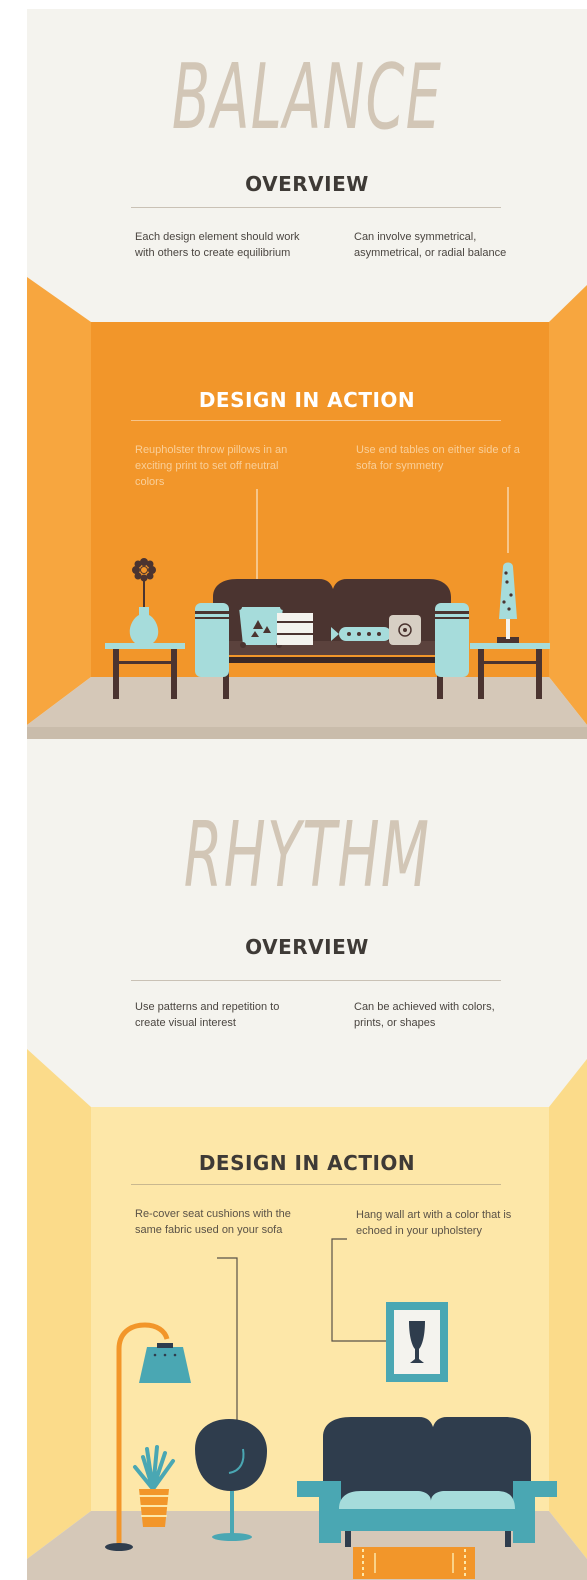 This screenshot has height=1580, width=587. I want to click on right-end-table-top, so click(510, 646).